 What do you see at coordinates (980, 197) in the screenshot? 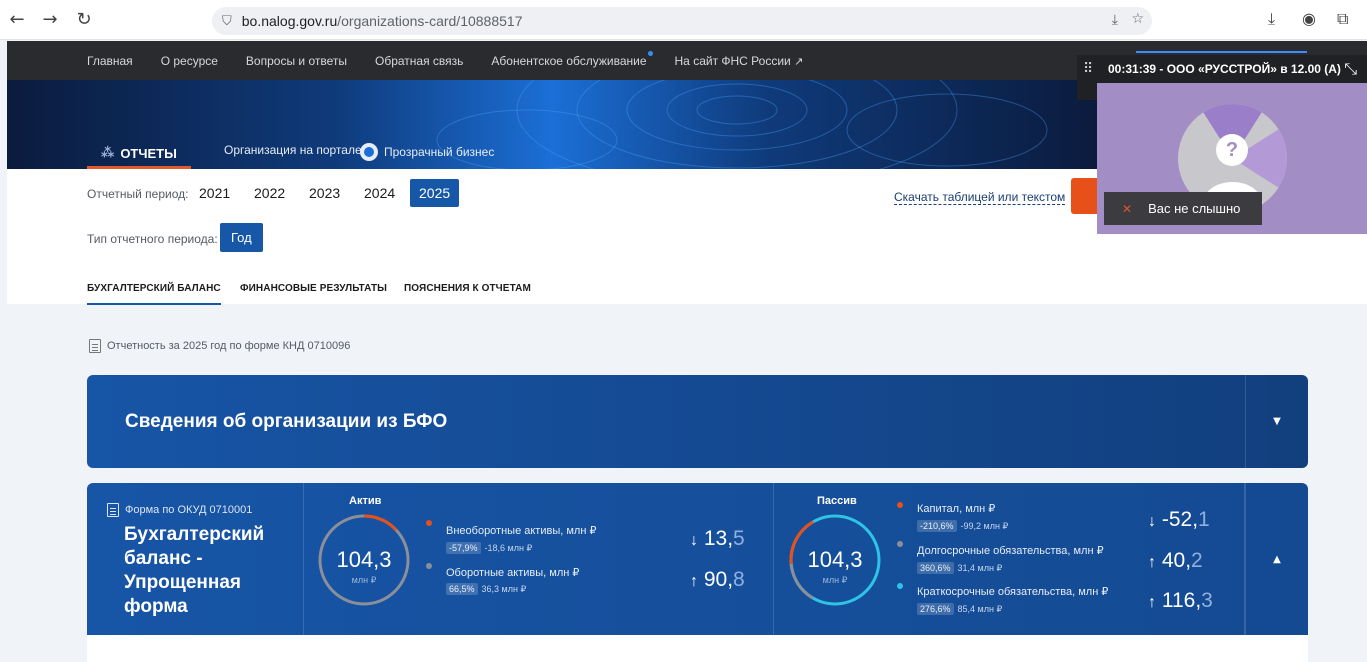
I see `download-link: Скачать таблицей или текстом` at bounding box center [980, 197].